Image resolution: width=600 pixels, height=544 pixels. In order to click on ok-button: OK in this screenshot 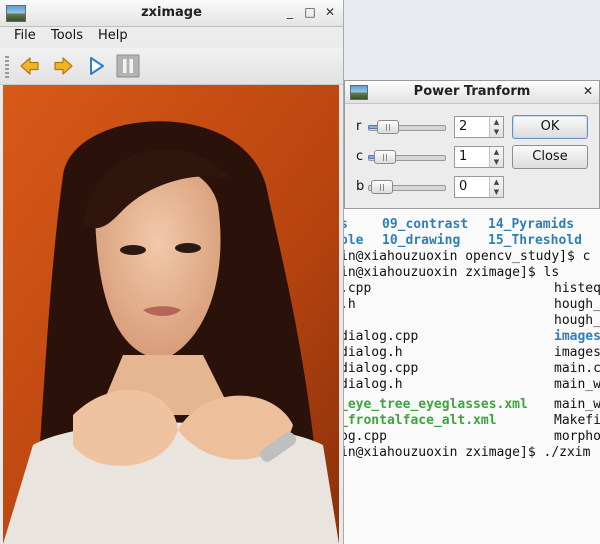, I will do `click(550, 127)`.